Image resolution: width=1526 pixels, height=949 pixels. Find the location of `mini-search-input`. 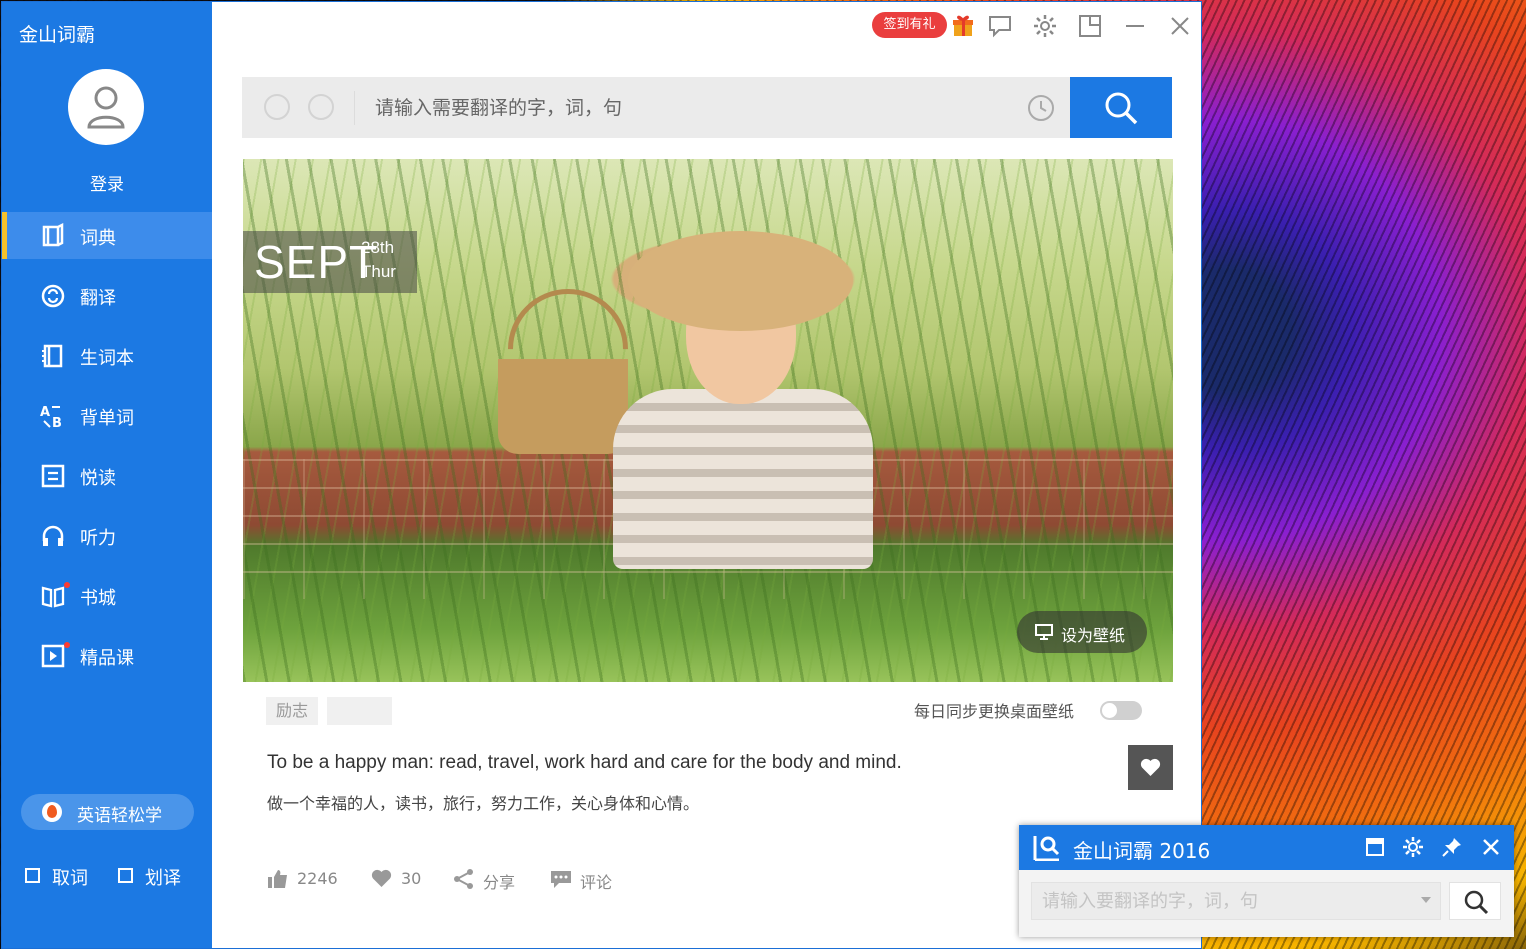

mini-search-input is located at coordinates (1236, 901).